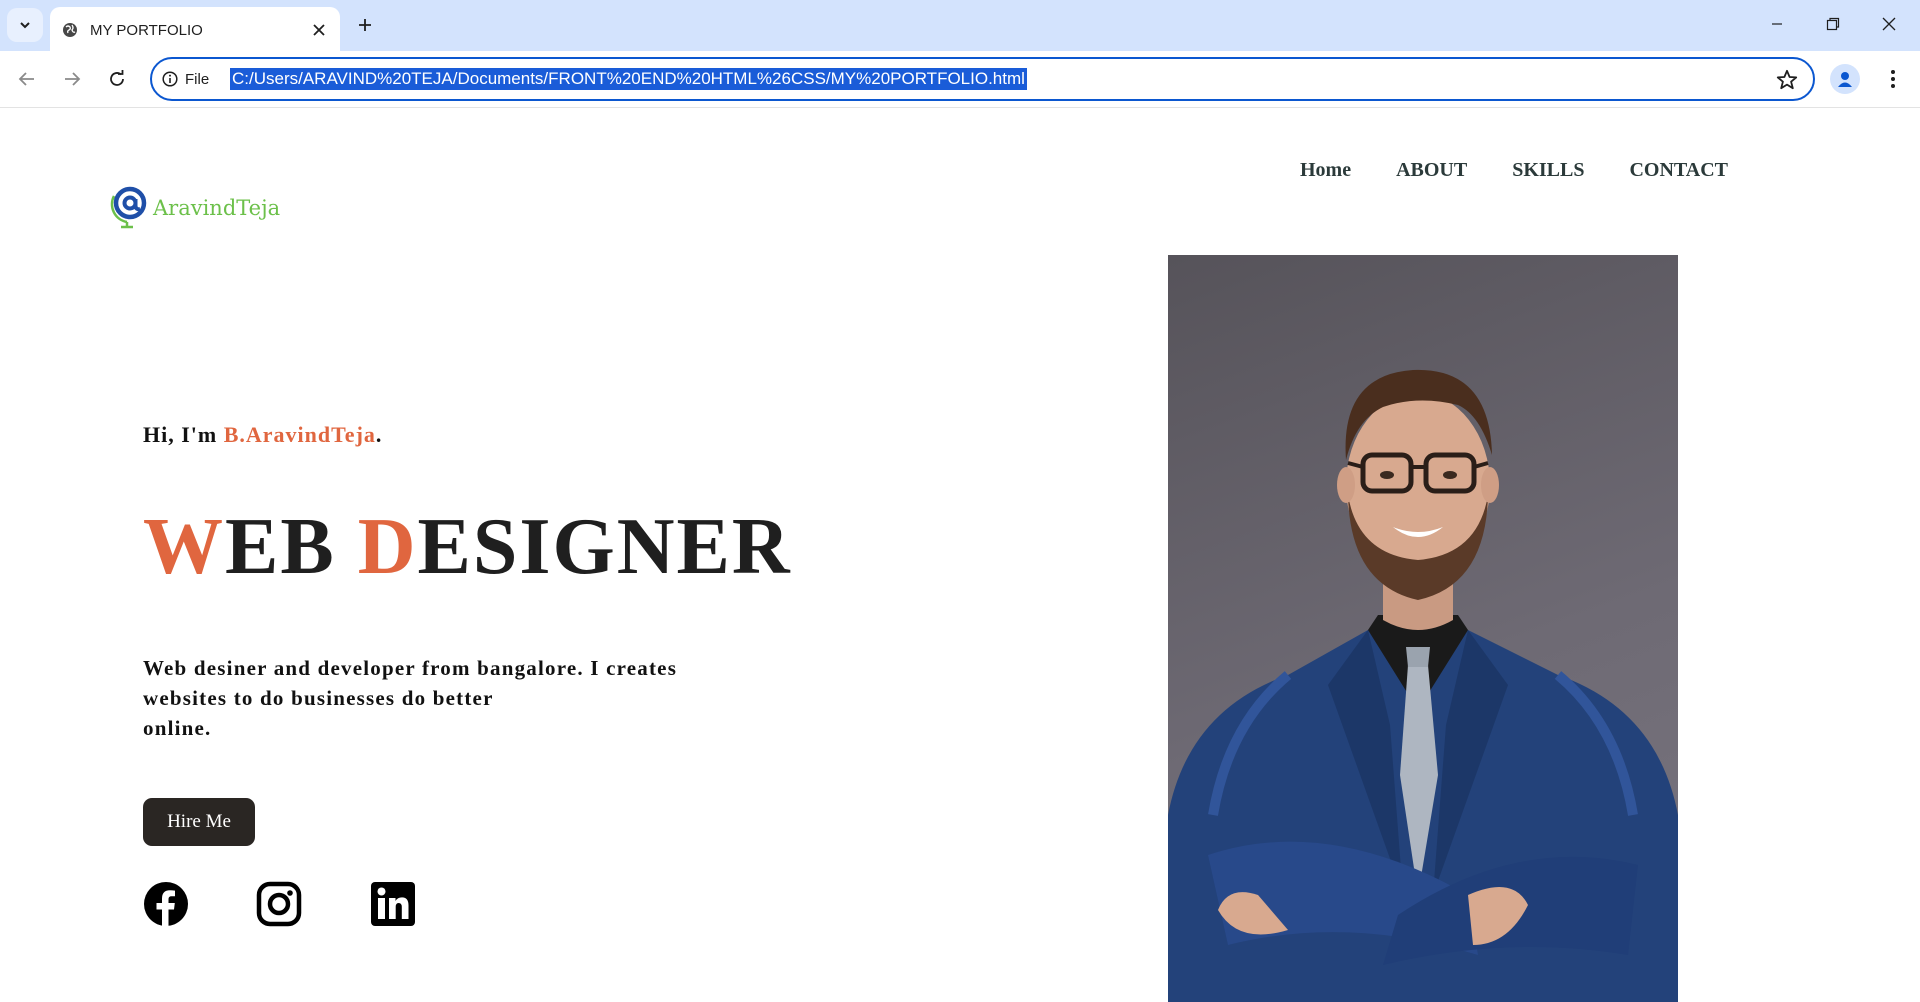 The height and width of the screenshot is (1002, 1920). Describe the element at coordinates (197, 79) in the screenshot. I see `site-info-label: File` at that location.